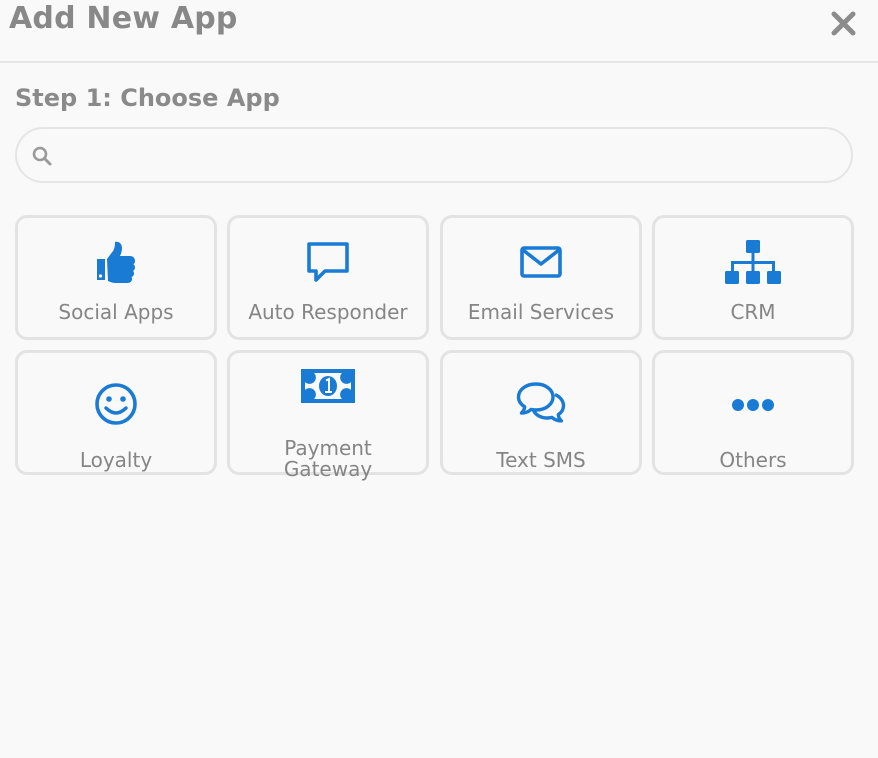 The height and width of the screenshot is (758, 878). I want to click on app-tile-label: Auto Responder, so click(328, 312).